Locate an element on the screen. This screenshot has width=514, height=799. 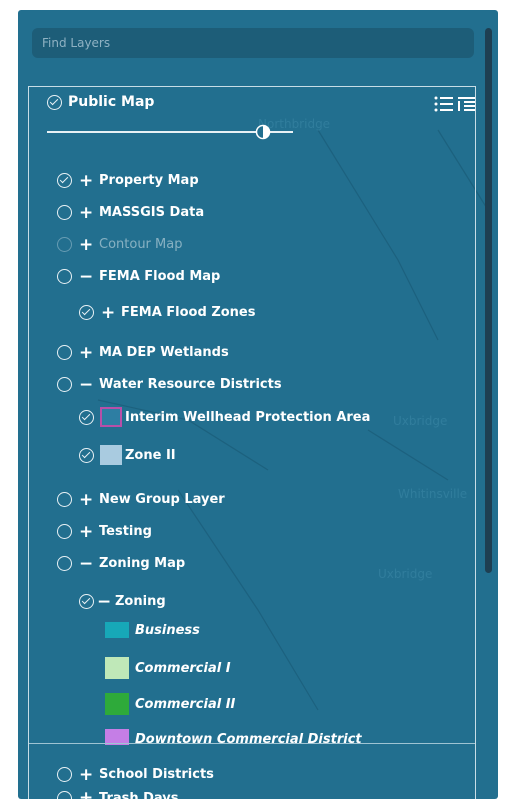
layer-row-fema-flood-zones: + FEMA Flood Zones is located at coordinates (167, 312).